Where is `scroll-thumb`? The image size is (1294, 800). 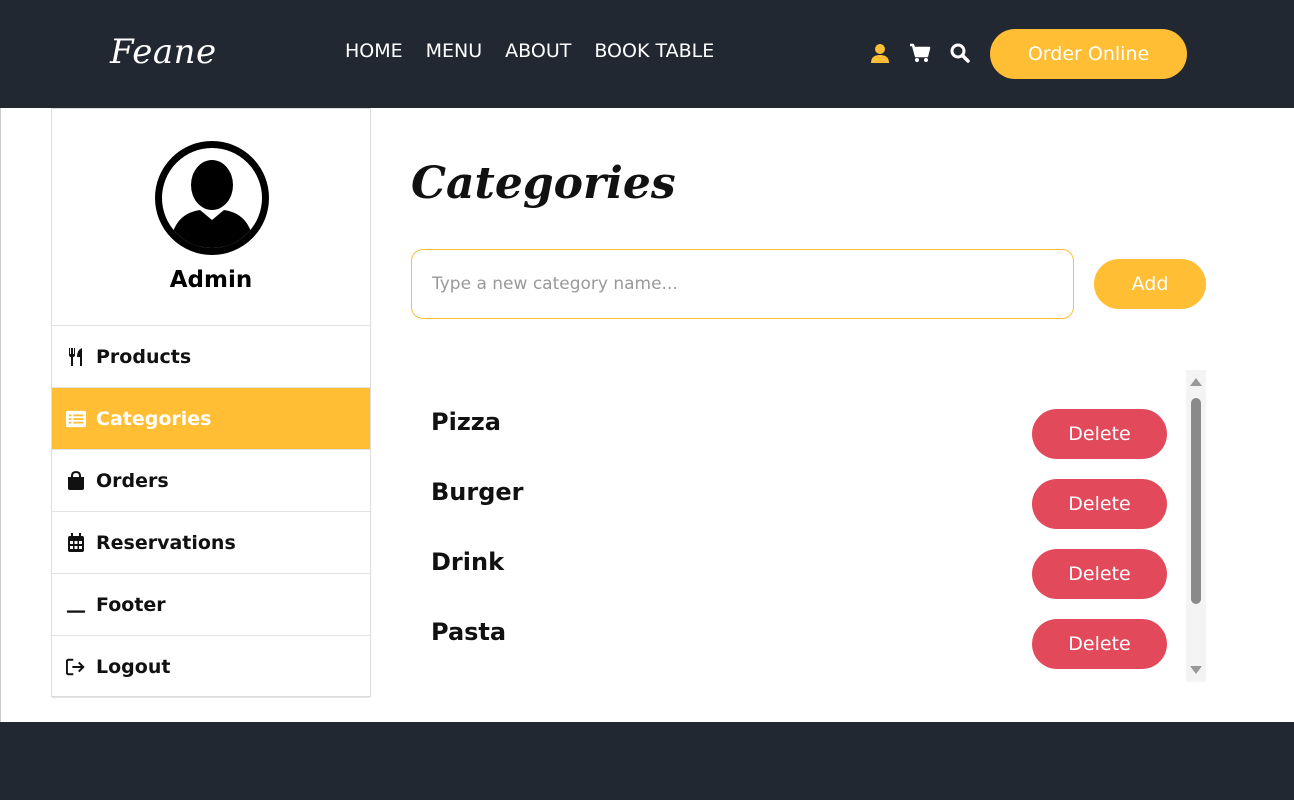 scroll-thumb is located at coordinates (1196, 501).